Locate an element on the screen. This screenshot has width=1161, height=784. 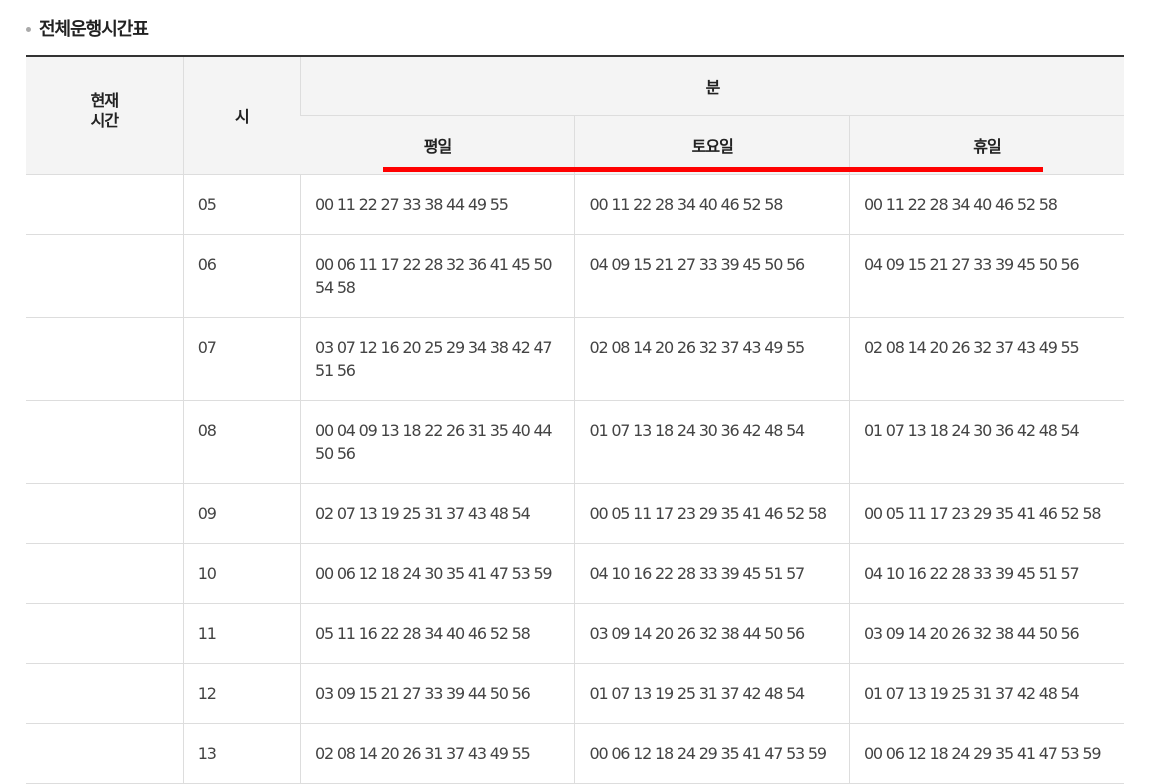
cell-weekday: 03 07 12 16 20 25 29 34 38 42 47 51 56 is located at coordinates (437, 359).